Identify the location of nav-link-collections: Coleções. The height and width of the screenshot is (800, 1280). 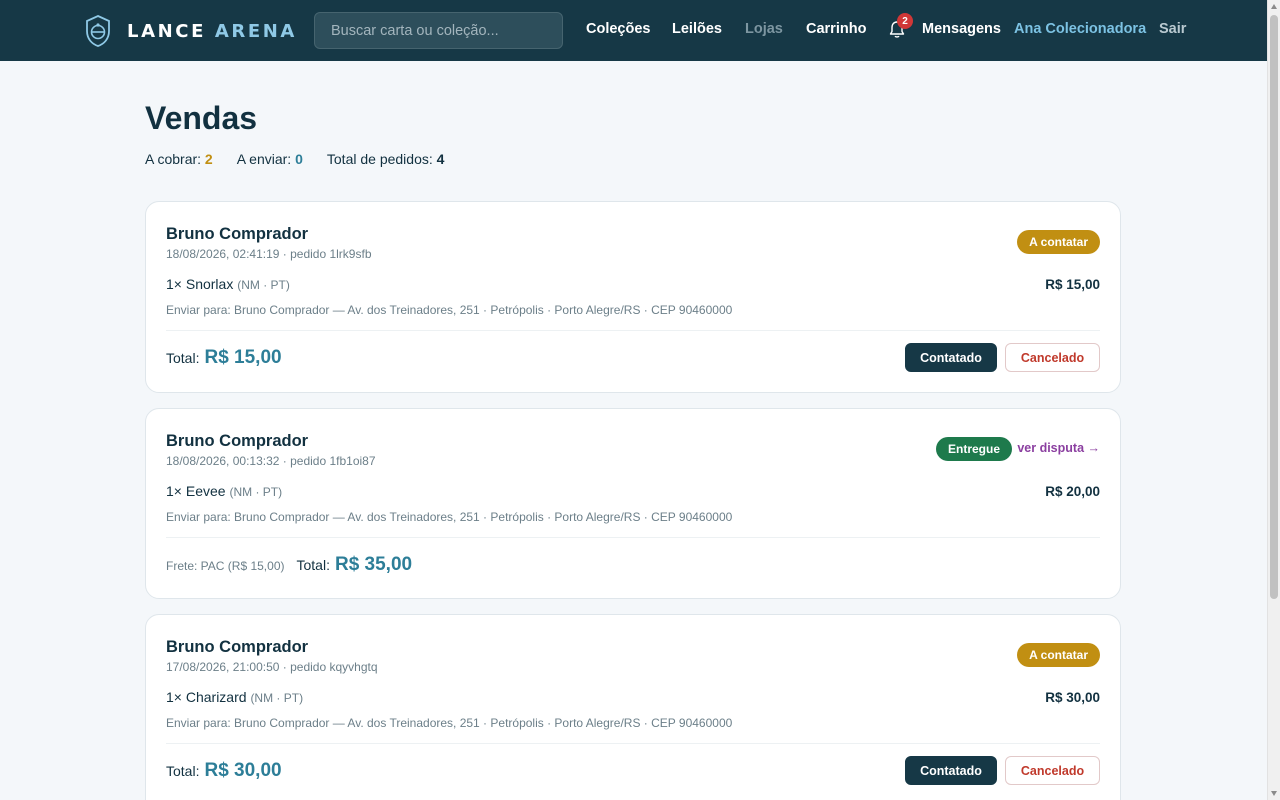
(618, 29).